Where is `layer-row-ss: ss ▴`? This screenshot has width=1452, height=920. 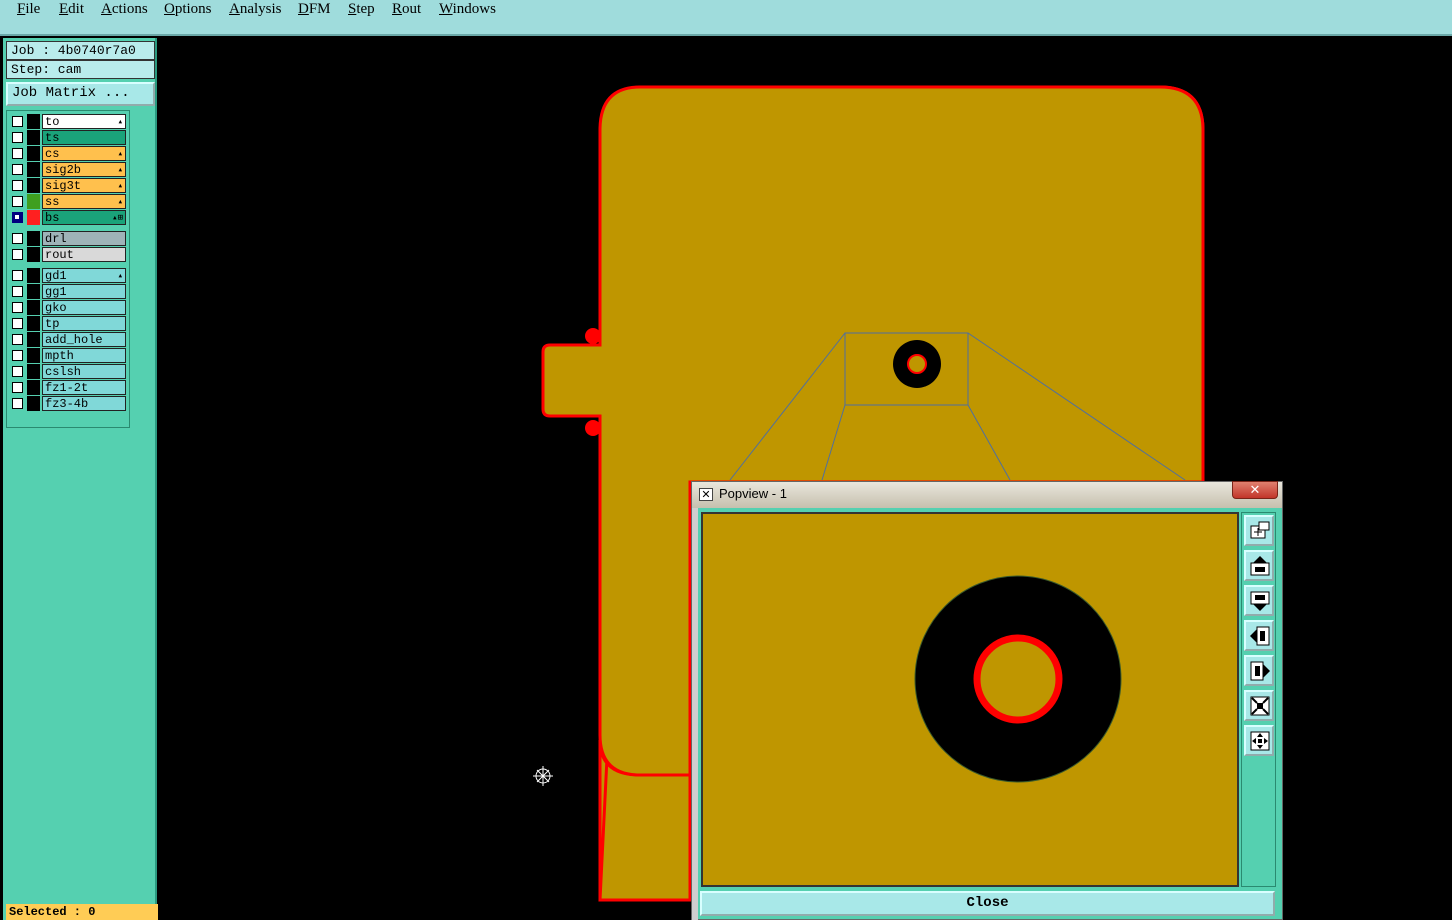 layer-row-ss: ss ▴ is located at coordinates (69, 201).